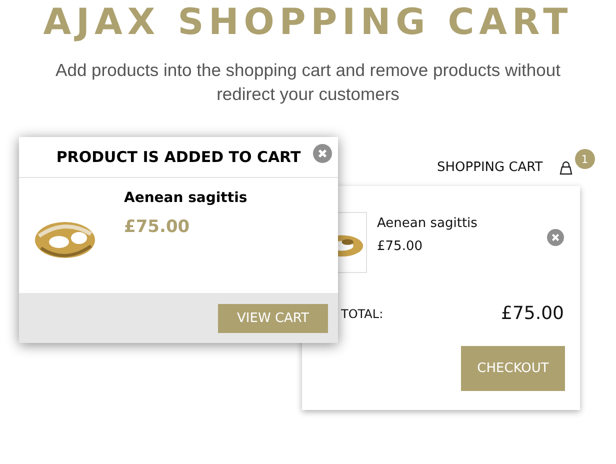 Image resolution: width=616 pixels, height=464 pixels. I want to click on total-amount: £75.00, so click(532, 313).